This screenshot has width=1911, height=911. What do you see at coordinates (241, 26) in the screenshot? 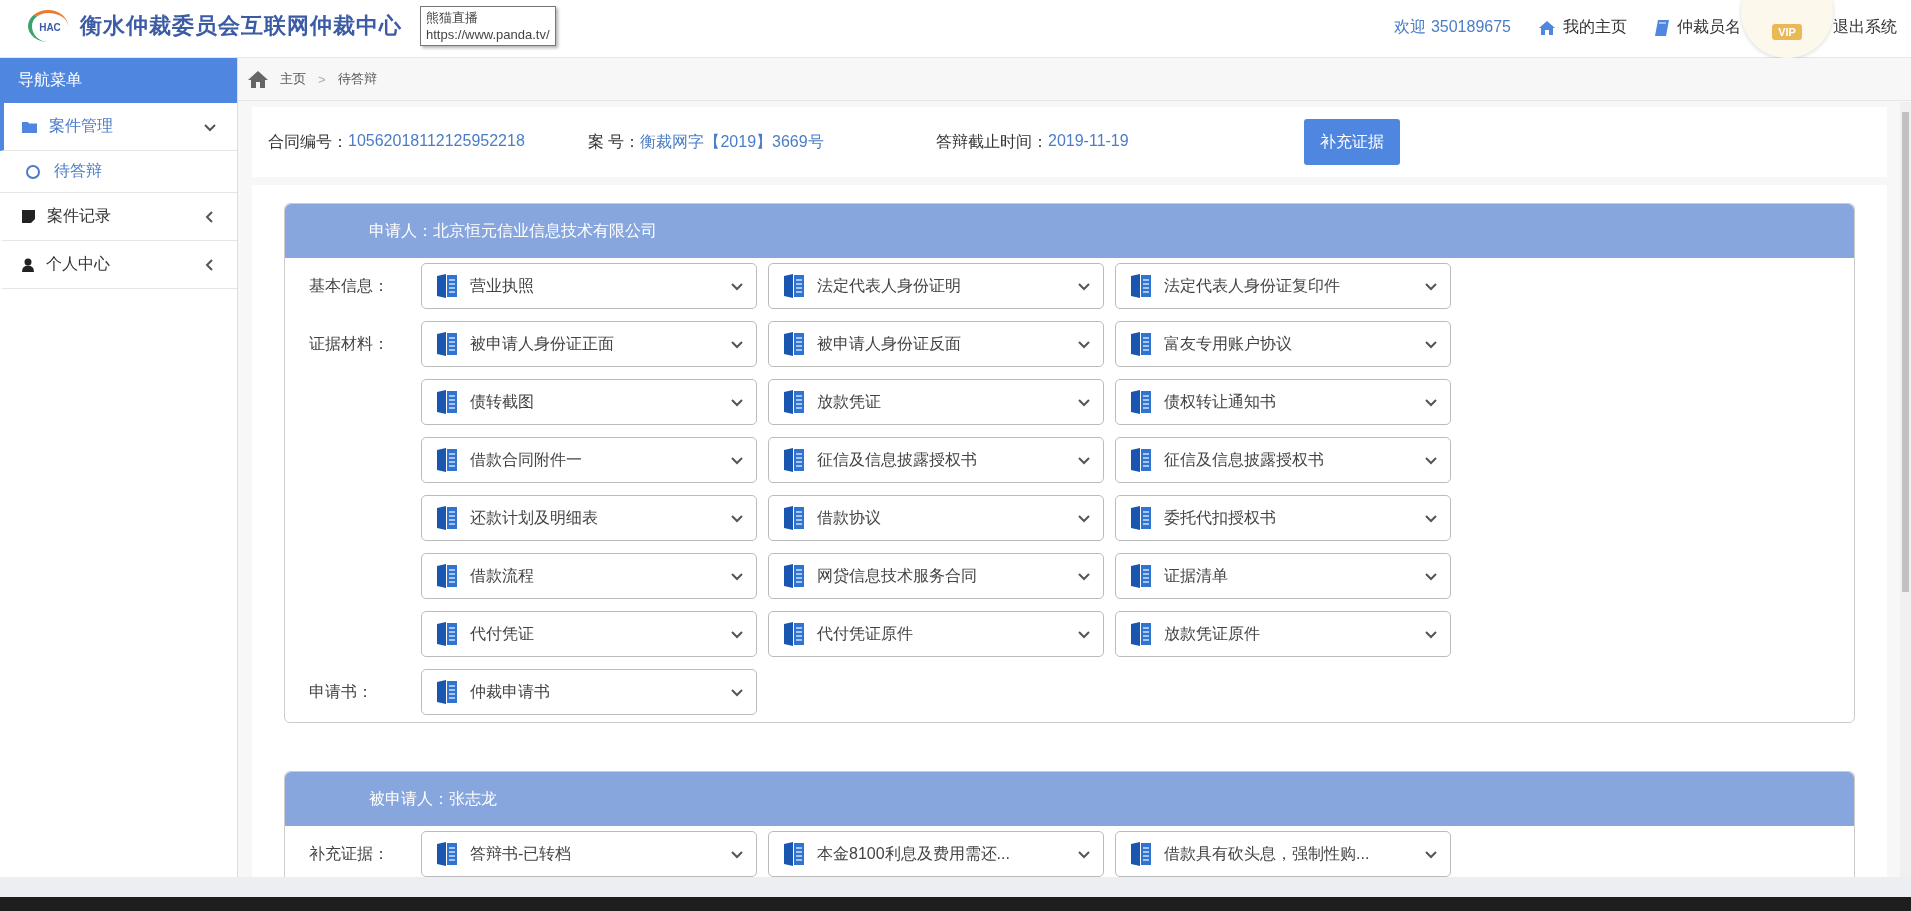
I see `site-title: 衡水仲裁委员会互联网仲裁中心` at bounding box center [241, 26].